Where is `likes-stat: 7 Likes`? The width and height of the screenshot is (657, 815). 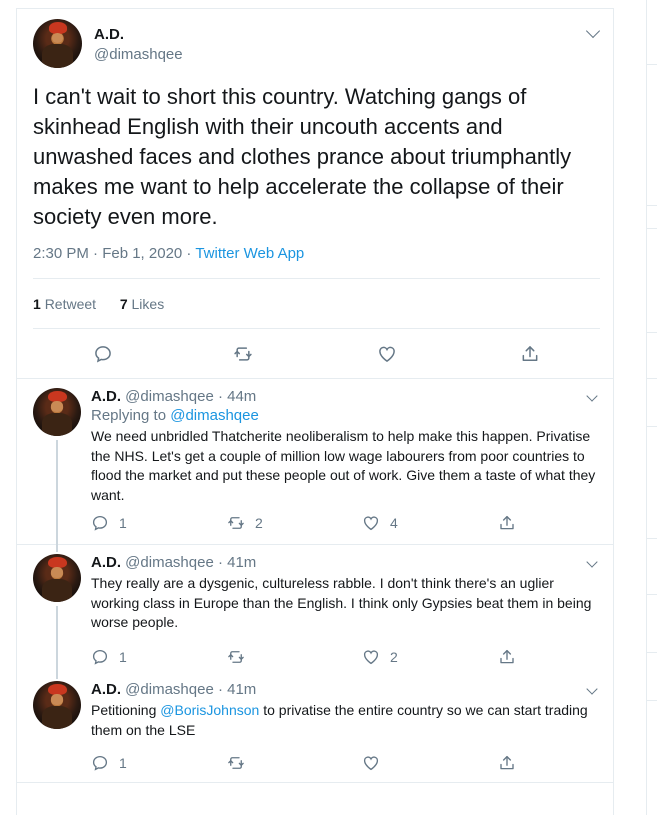
likes-stat: 7 Likes is located at coordinates (142, 304).